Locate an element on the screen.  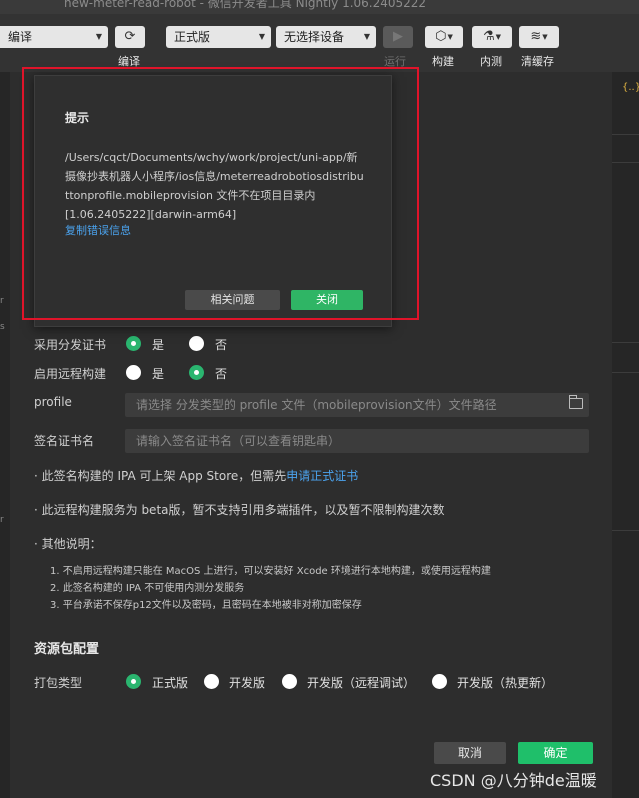
cancel-button: 取消 is located at coordinates (470, 753).